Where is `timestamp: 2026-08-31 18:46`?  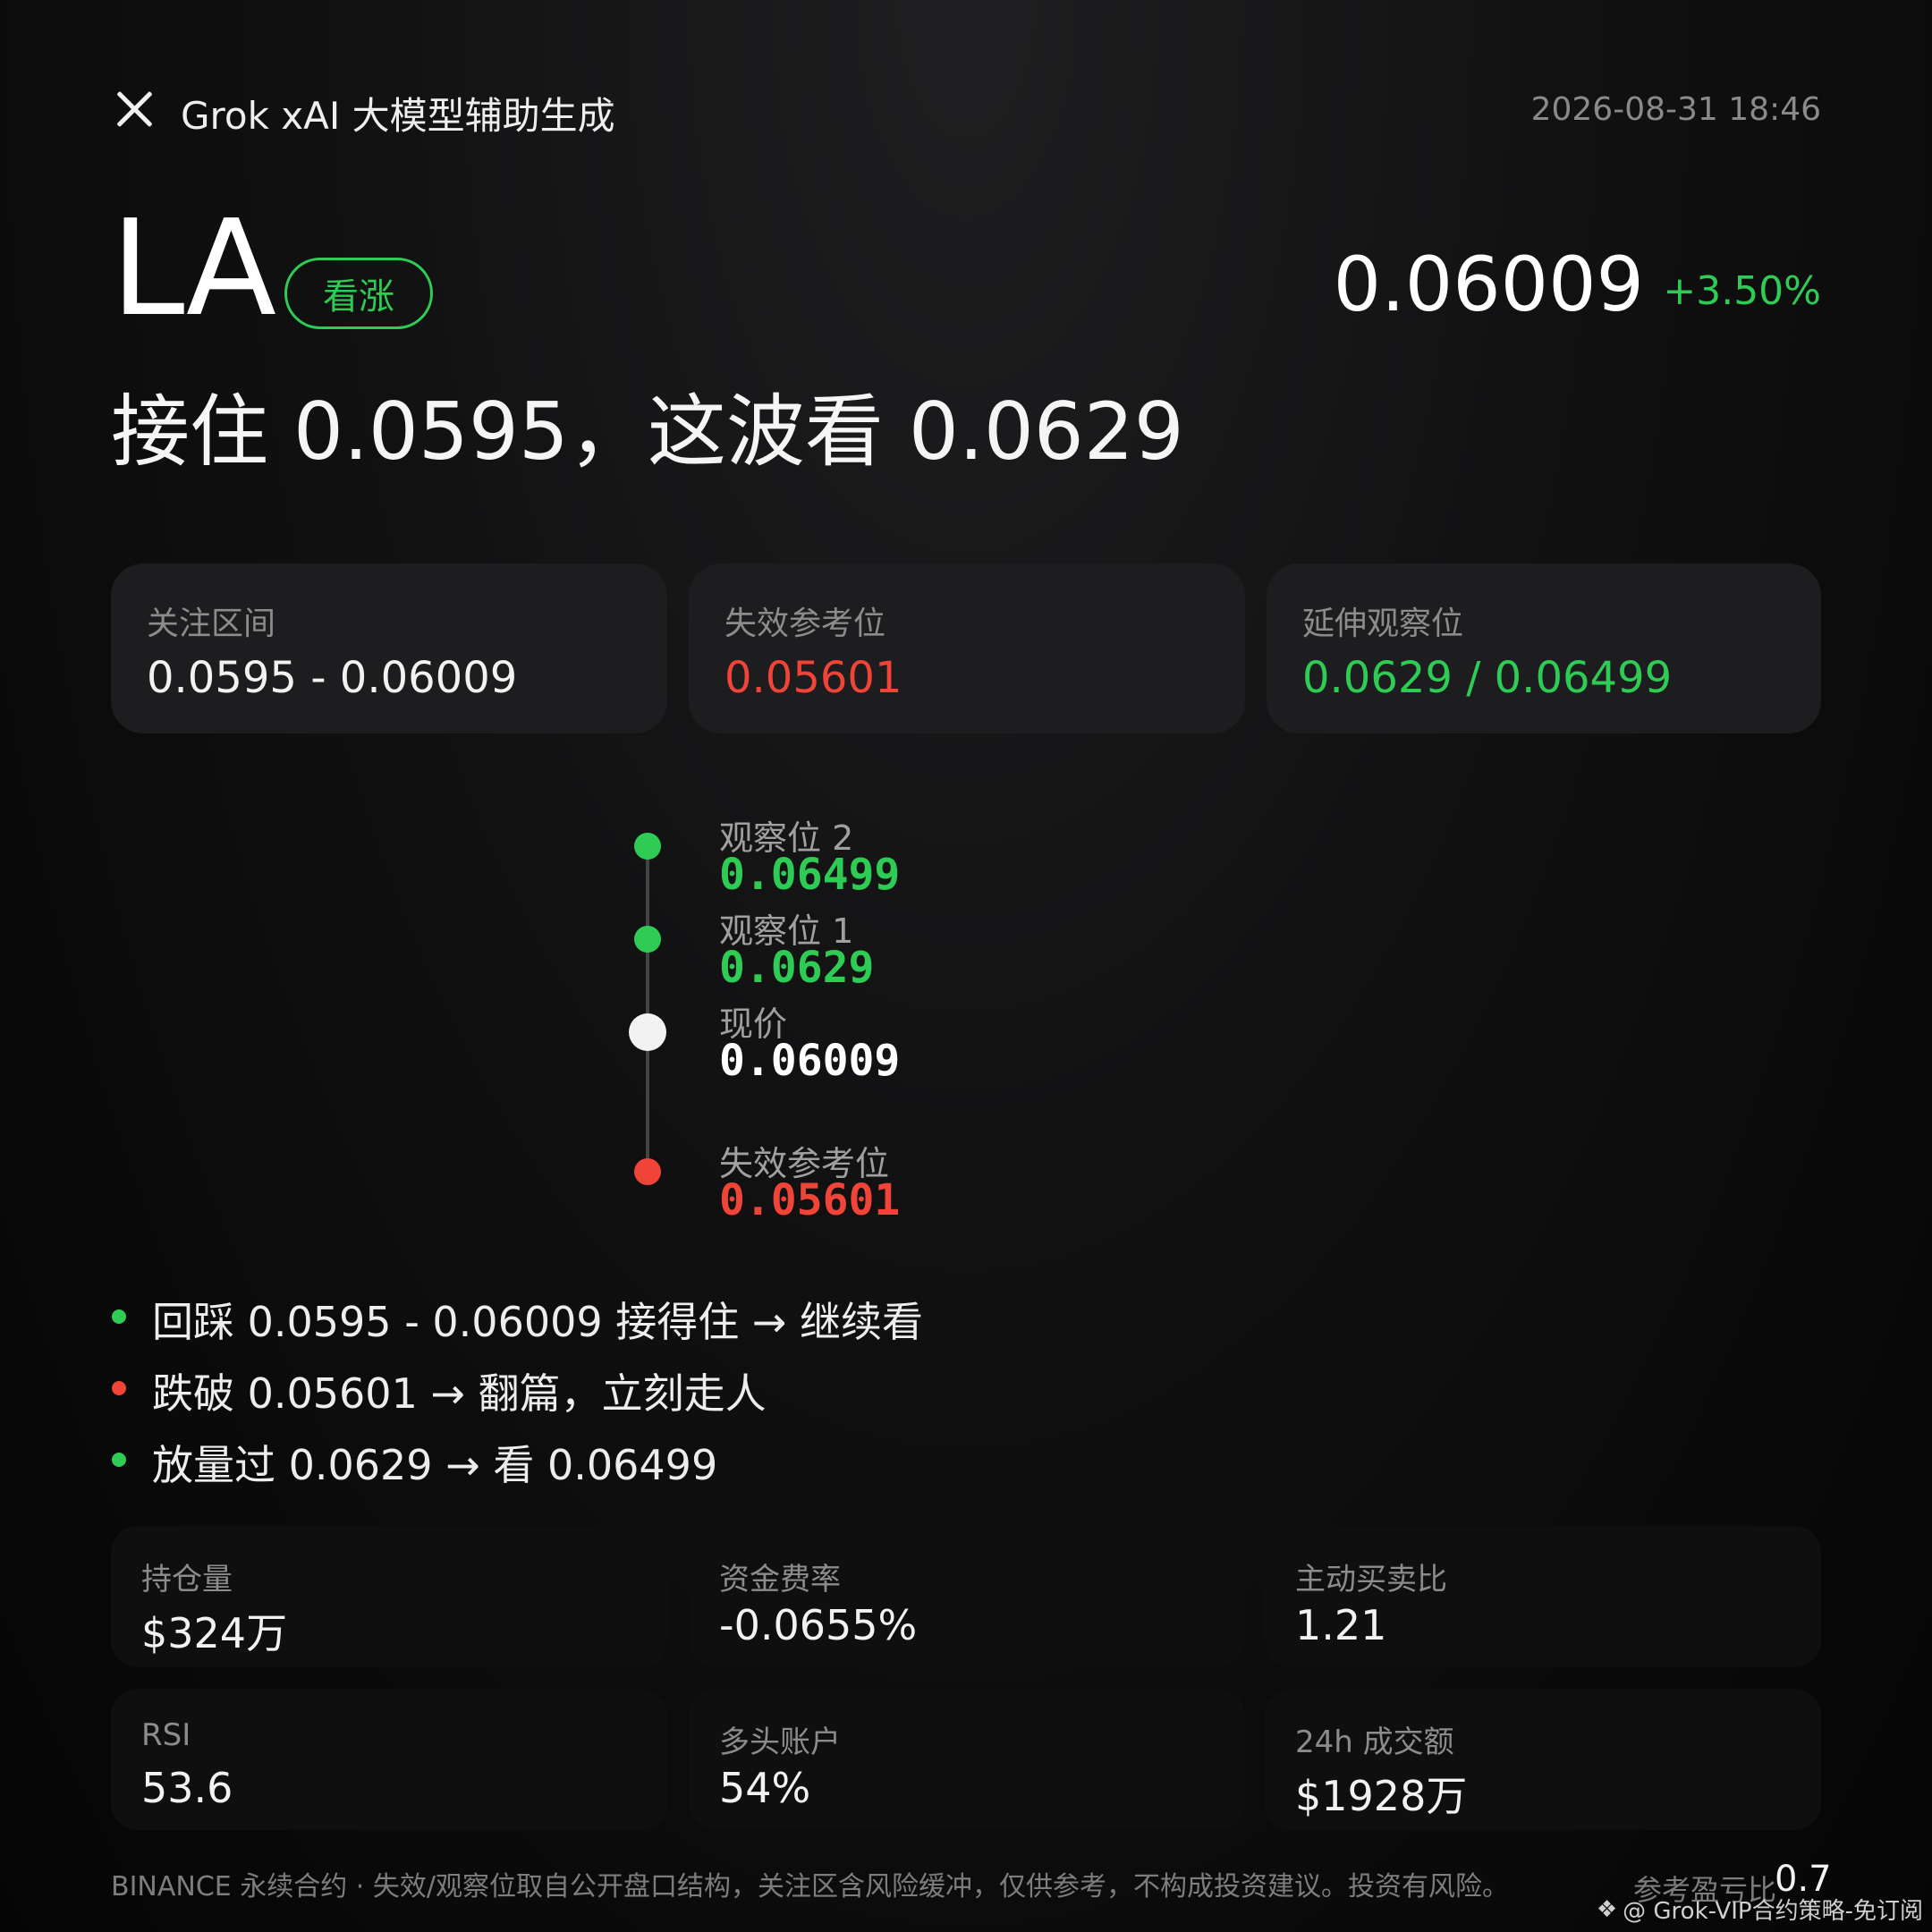 timestamp: 2026-08-31 18:46 is located at coordinates (1675, 109).